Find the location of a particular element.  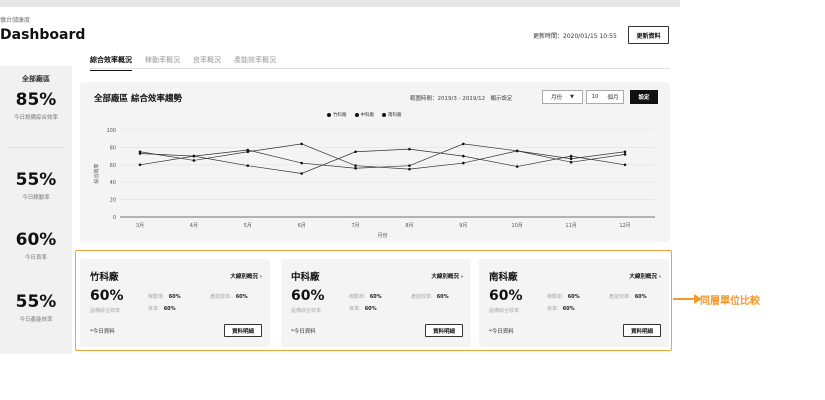

plant-name: 南科廠 is located at coordinates (503, 277).